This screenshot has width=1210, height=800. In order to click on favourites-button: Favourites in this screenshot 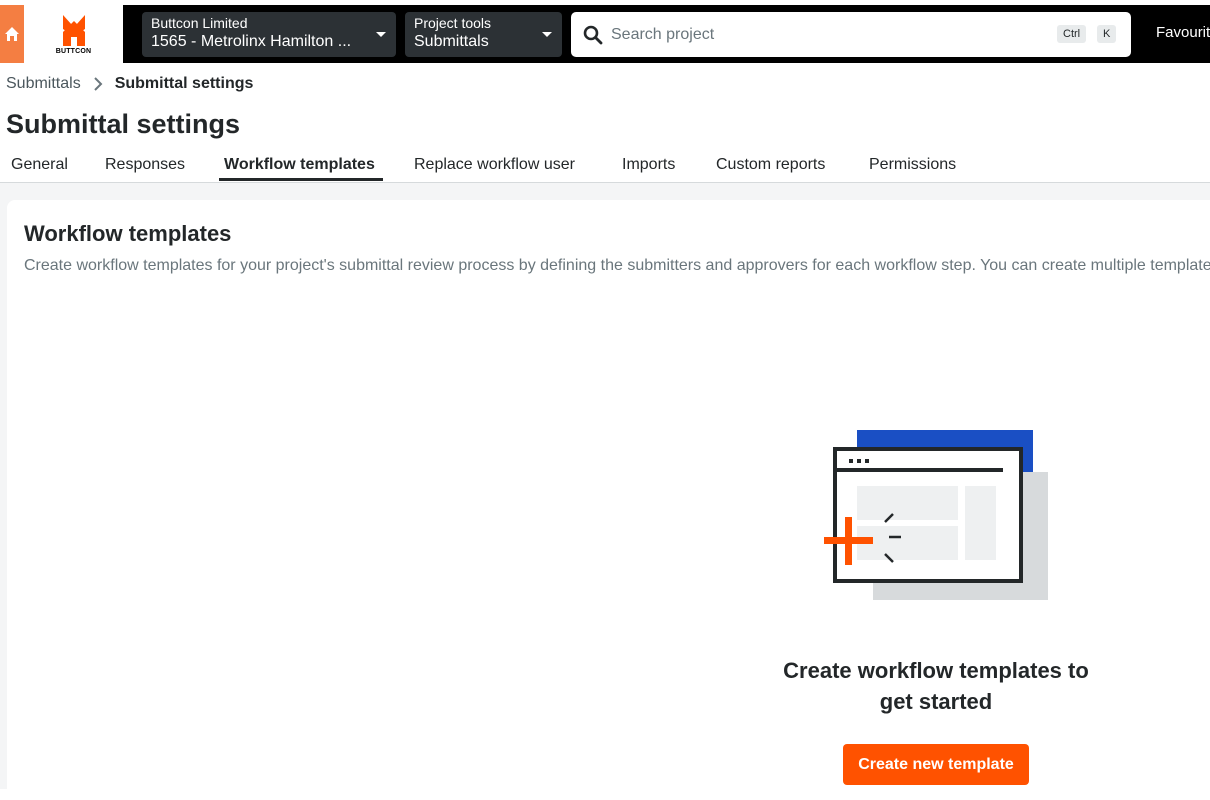, I will do `click(1177, 32)`.